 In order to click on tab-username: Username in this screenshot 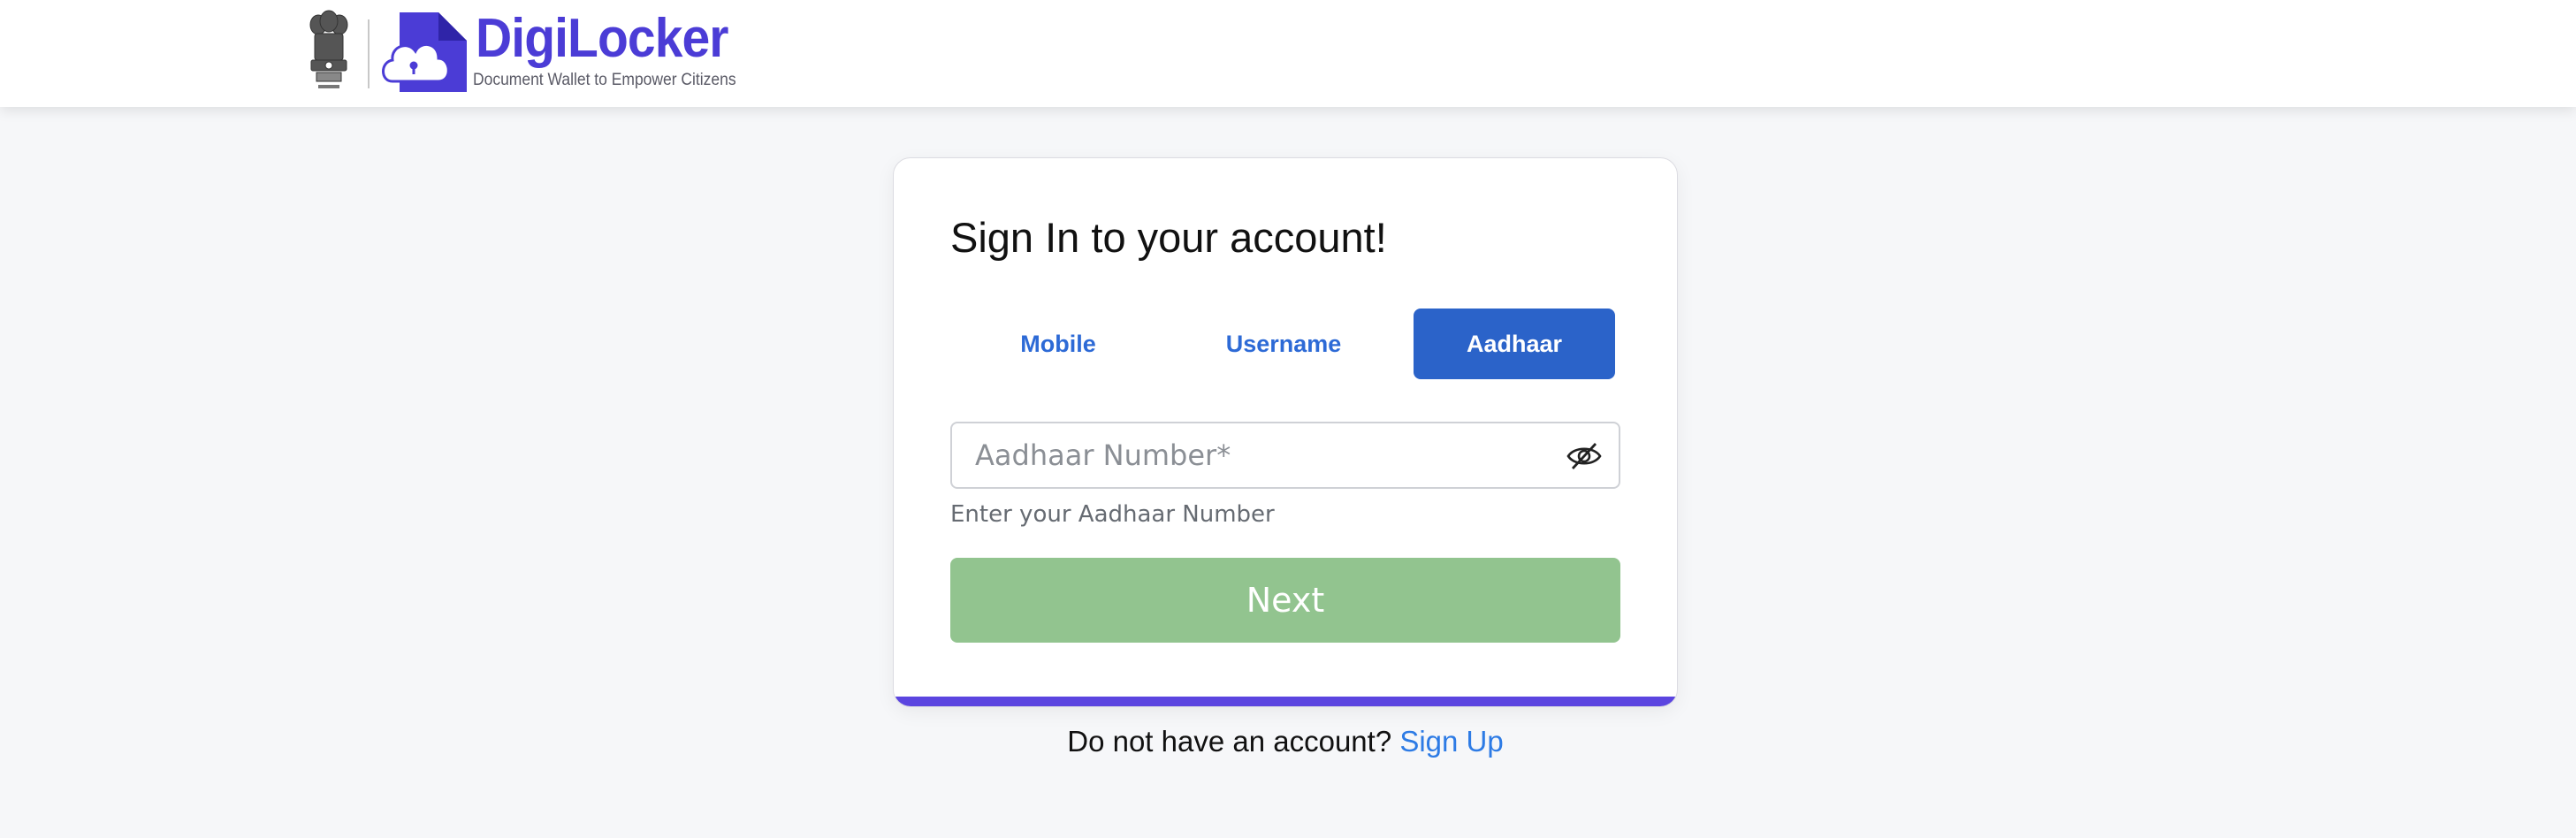, I will do `click(1283, 344)`.